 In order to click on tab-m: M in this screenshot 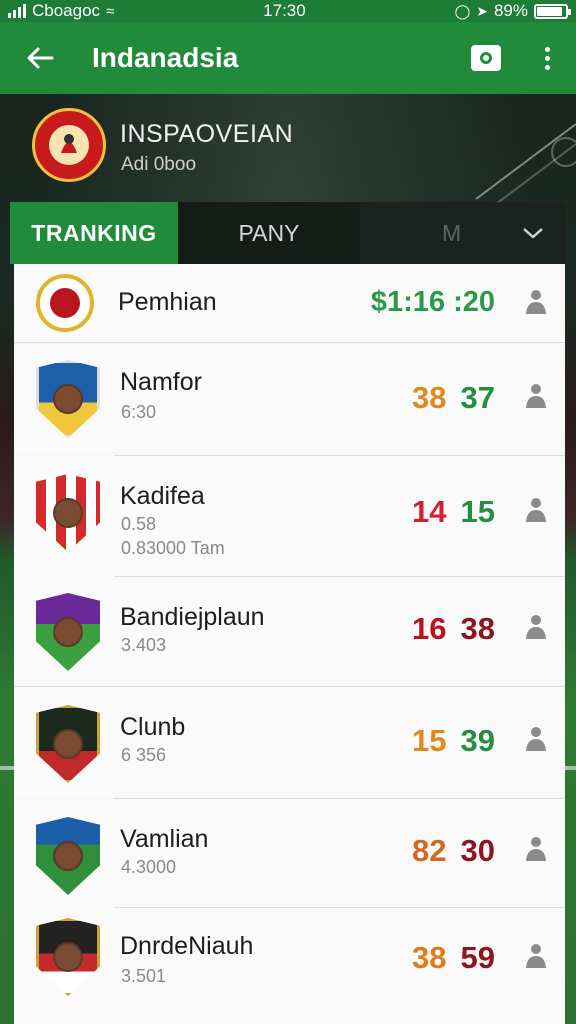, I will do `click(463, 233)`.